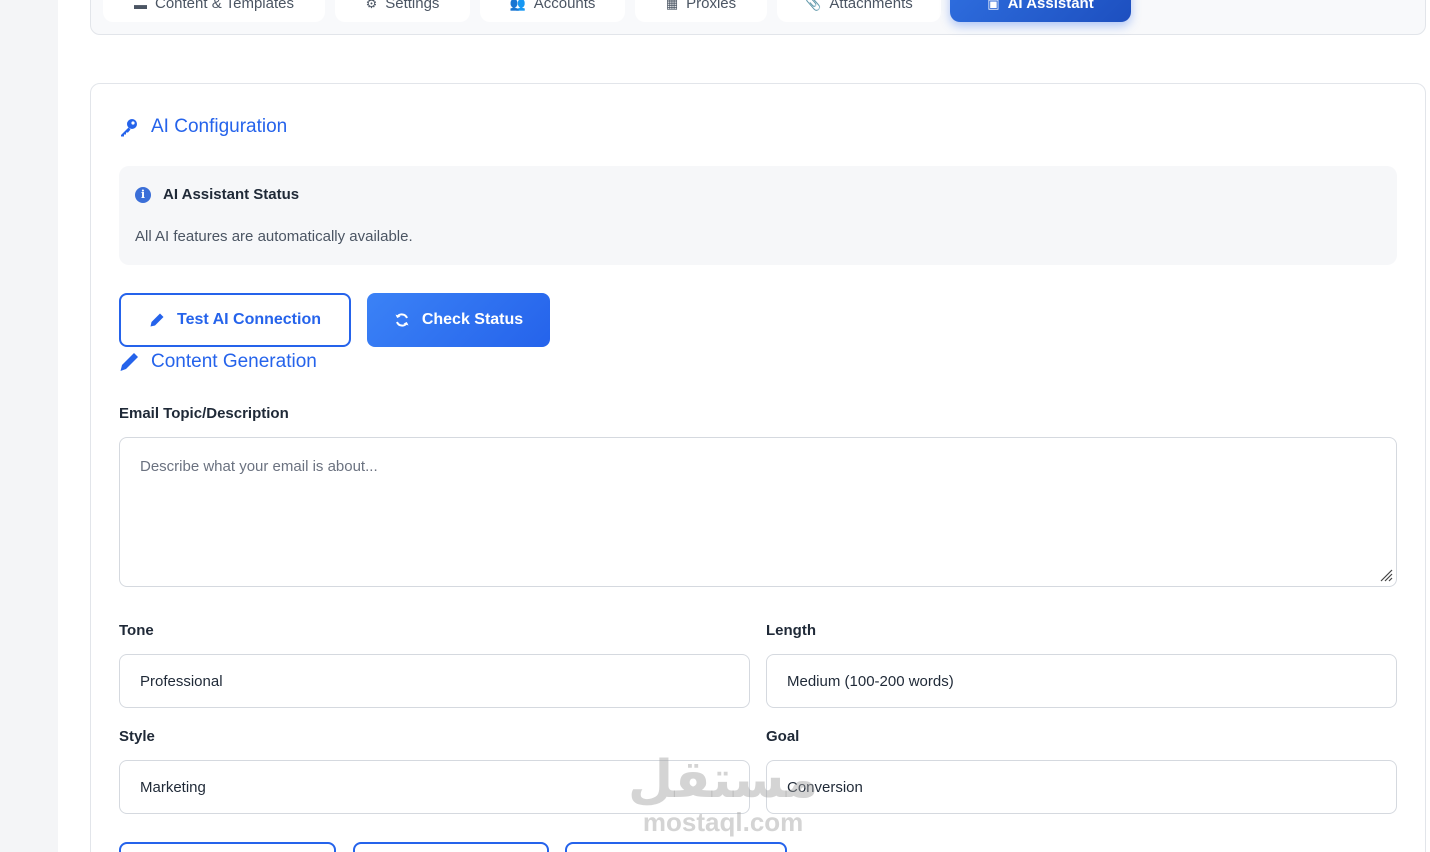  I want to click on style-value: Marketing, so click(173, 787).